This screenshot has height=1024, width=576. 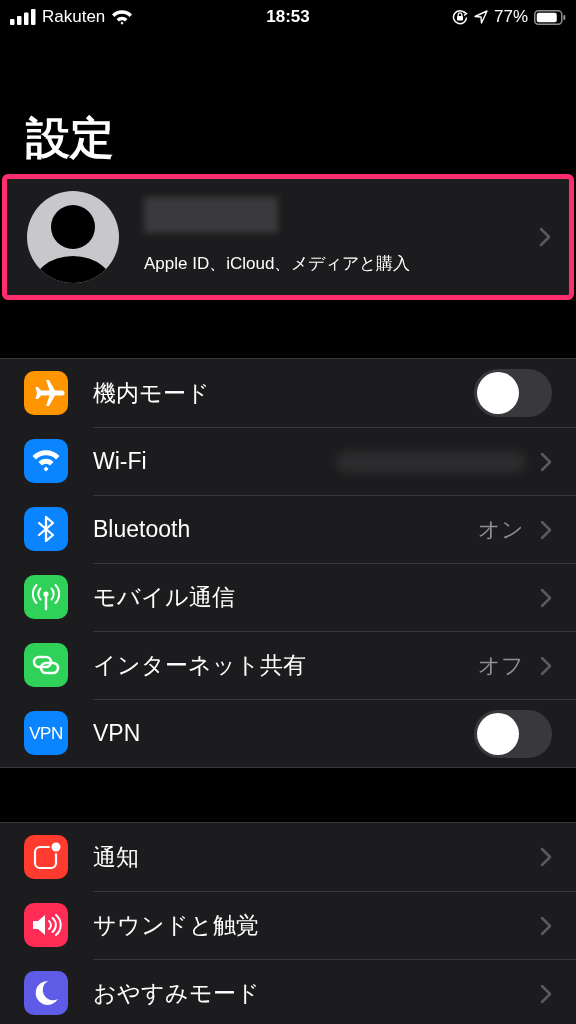 What do you see at coordinates (151, 393) in the screenshot?
I see `row-label: 機内モード` at bounding box center [151, 393].